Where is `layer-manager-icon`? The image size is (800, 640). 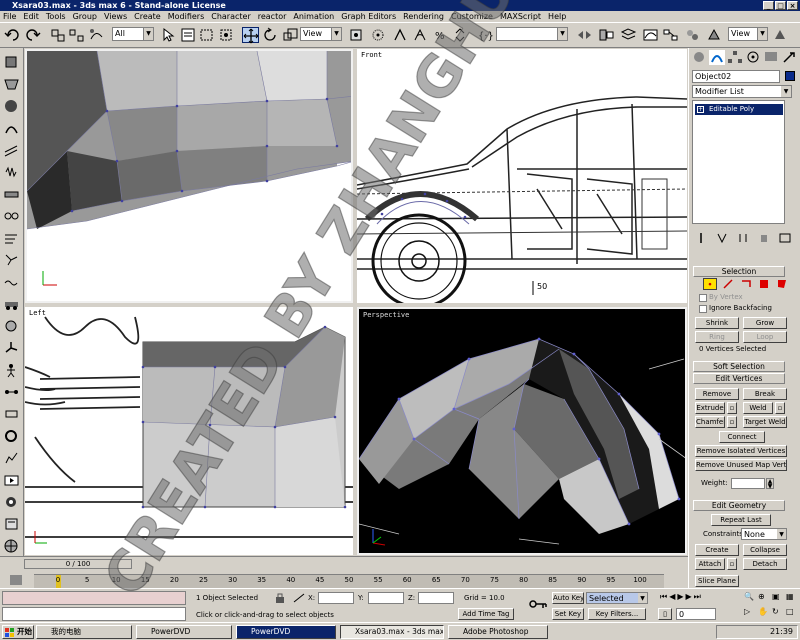 layer-manager-icon is located at coordinates (628, 35).